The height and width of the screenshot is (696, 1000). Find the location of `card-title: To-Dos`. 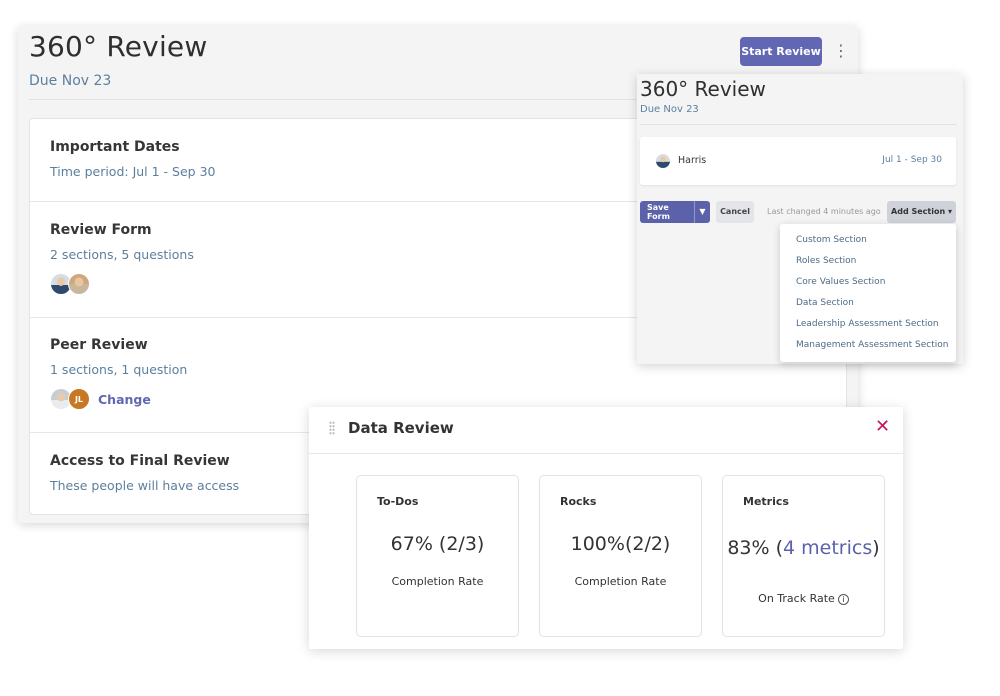

card-title: To-Dos is located at coordinates (398, 501).